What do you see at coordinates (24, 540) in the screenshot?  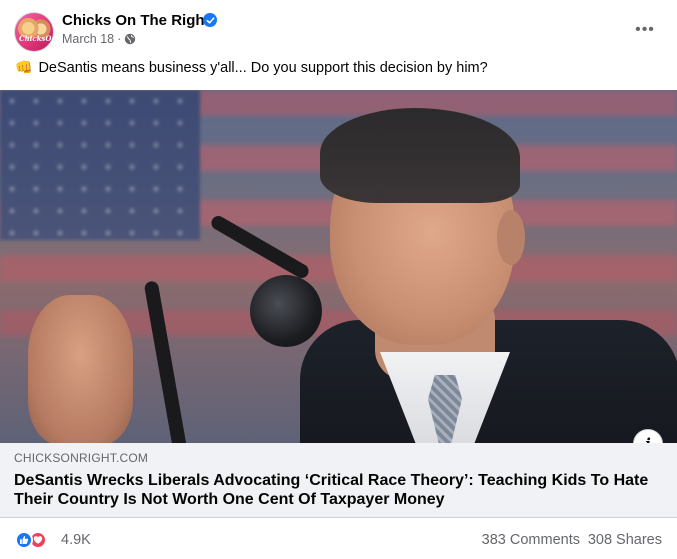 I see `like-icon` at bounding box center [24, 540].